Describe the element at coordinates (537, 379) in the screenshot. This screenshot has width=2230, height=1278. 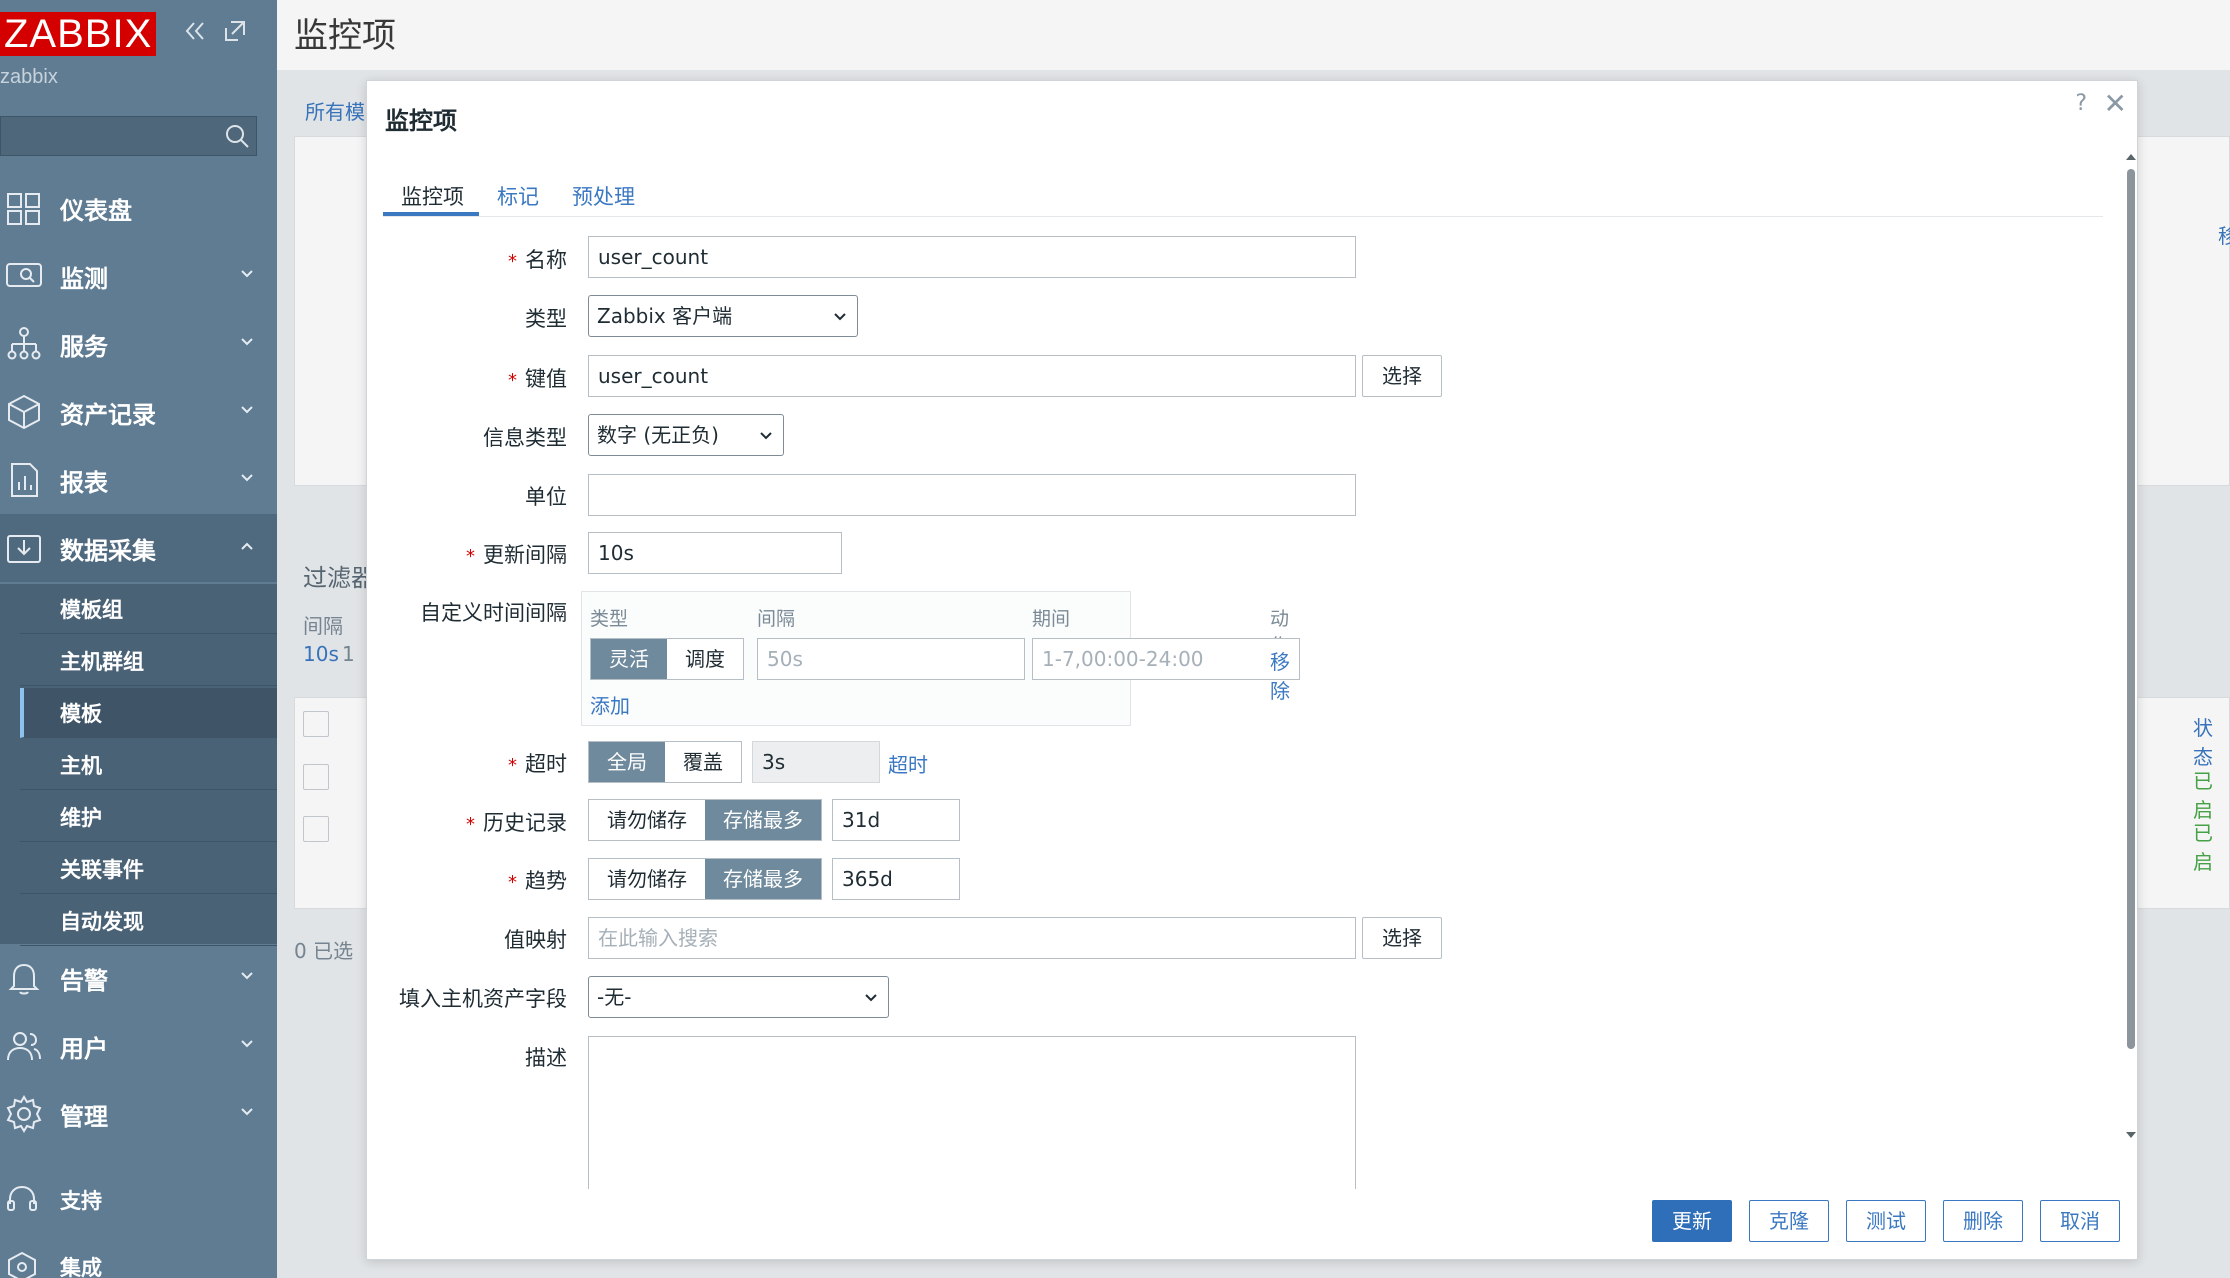
I see `key-label: * 键值` at that location.